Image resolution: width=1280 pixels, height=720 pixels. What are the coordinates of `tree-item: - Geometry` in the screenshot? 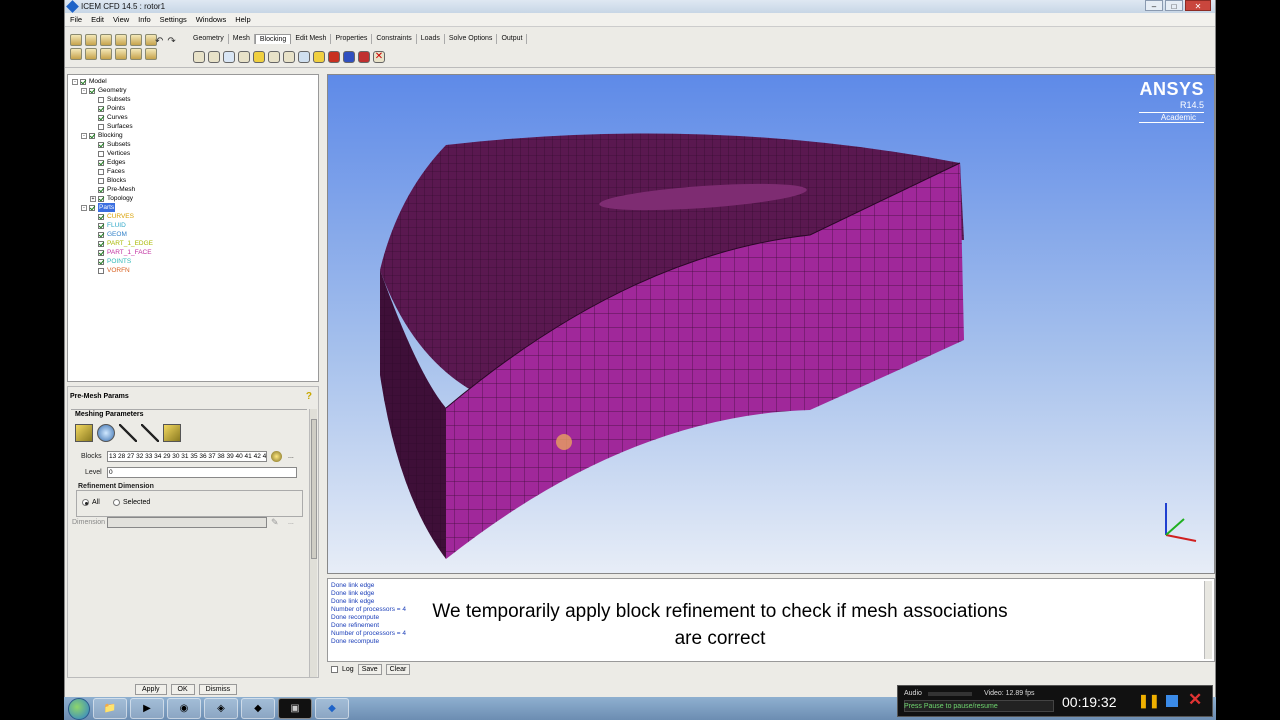 It's located at (193, 90).